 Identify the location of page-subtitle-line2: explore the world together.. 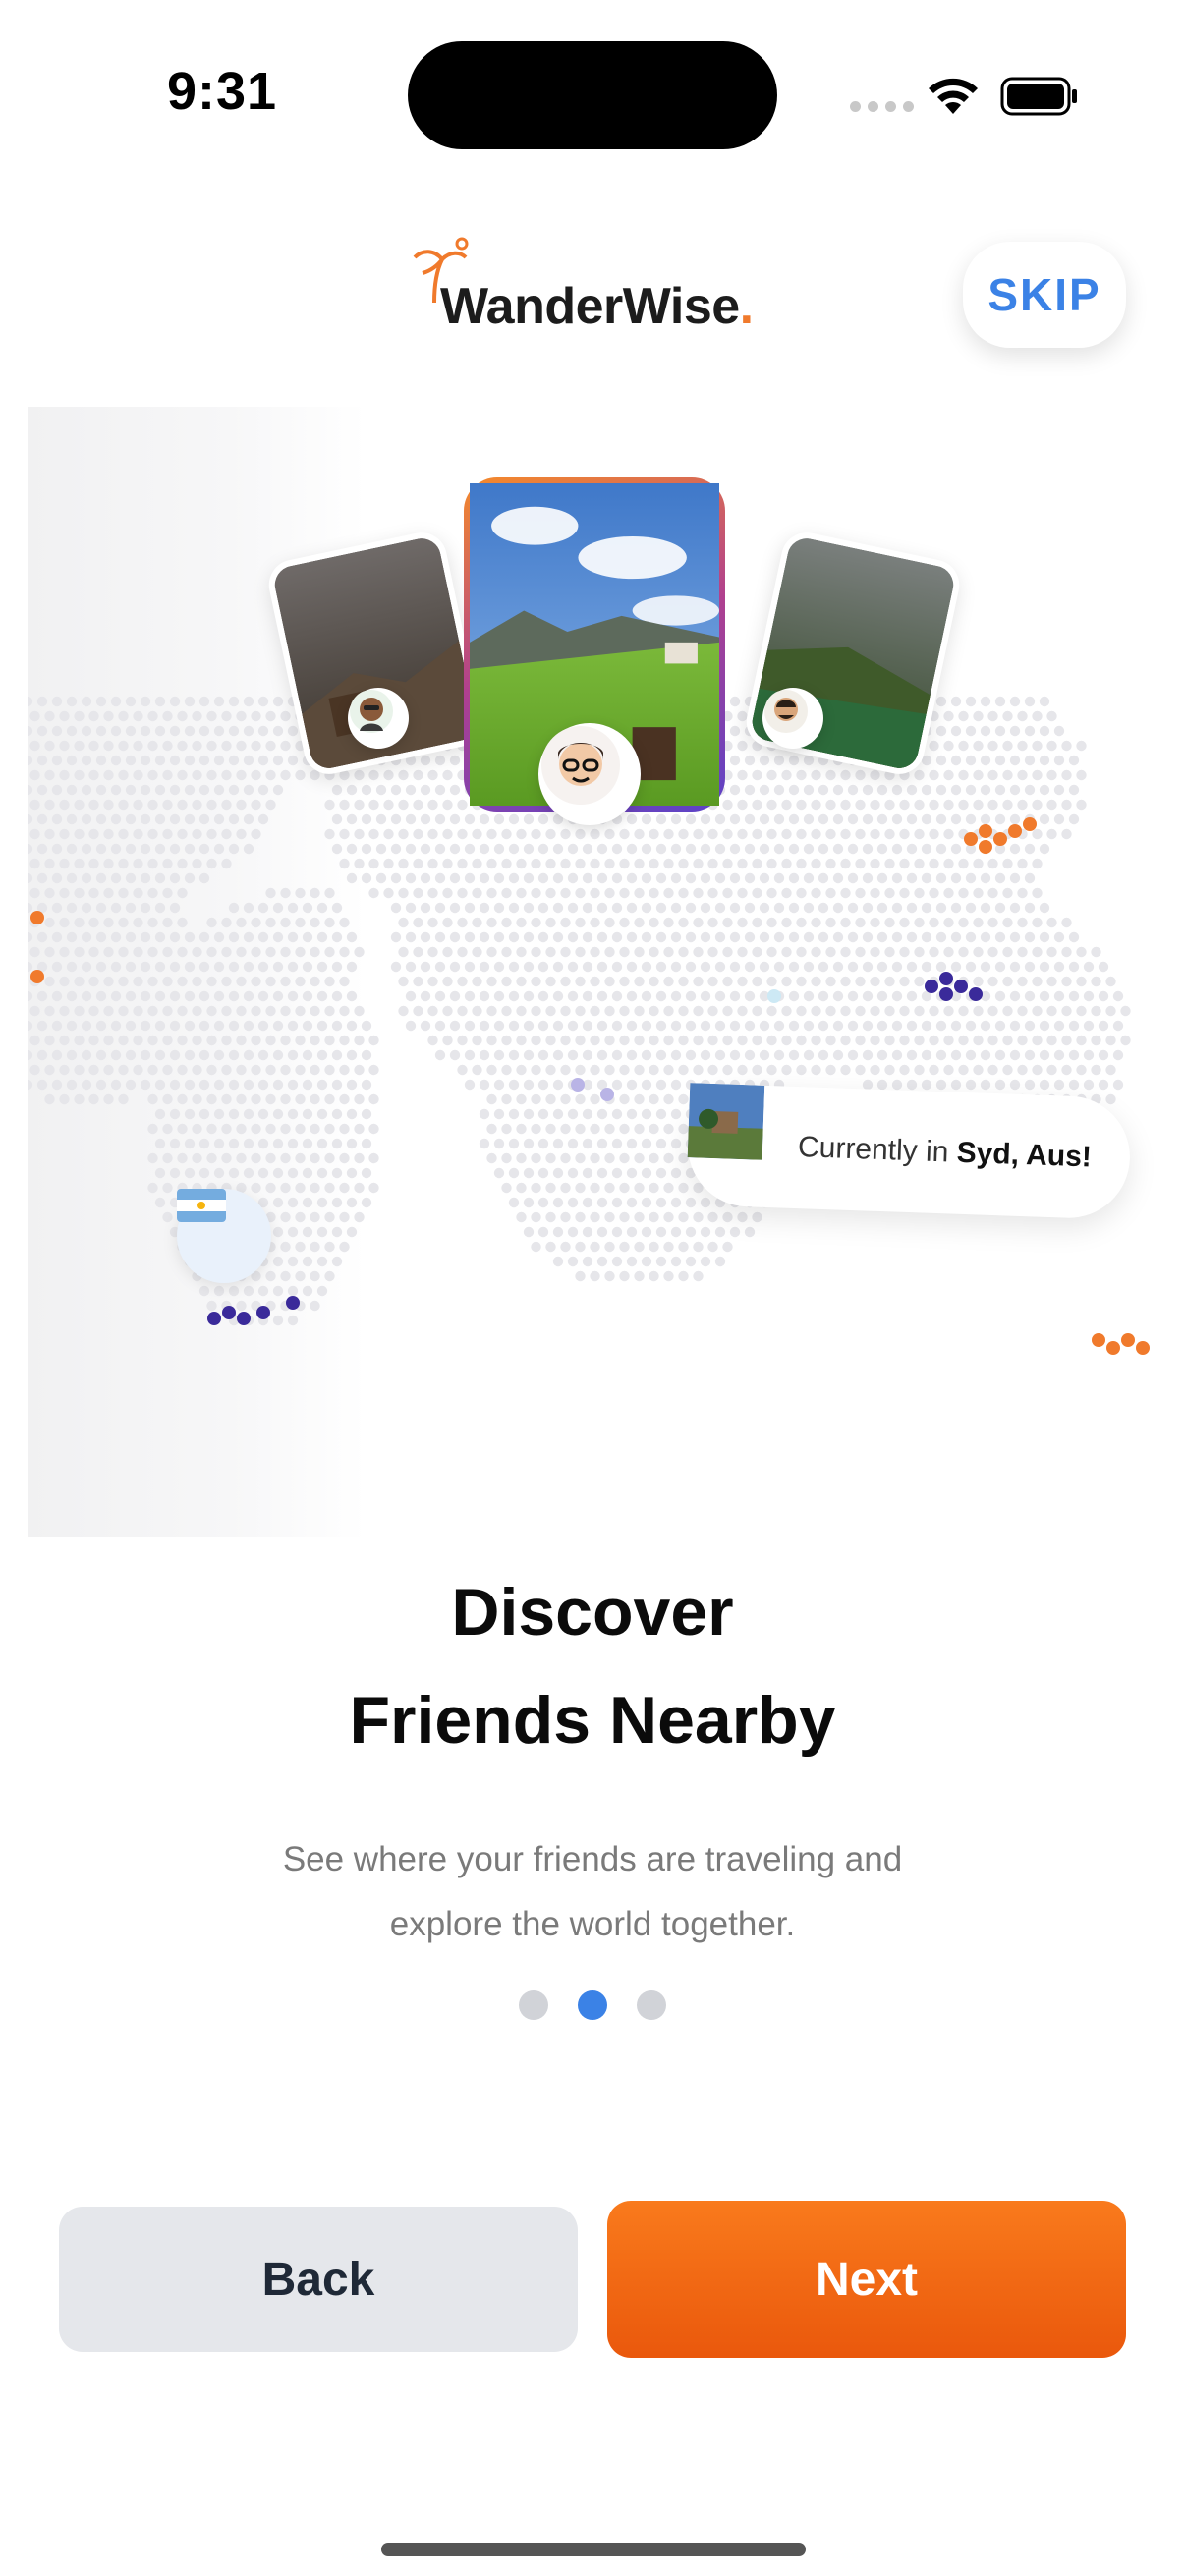
(592, 1924).